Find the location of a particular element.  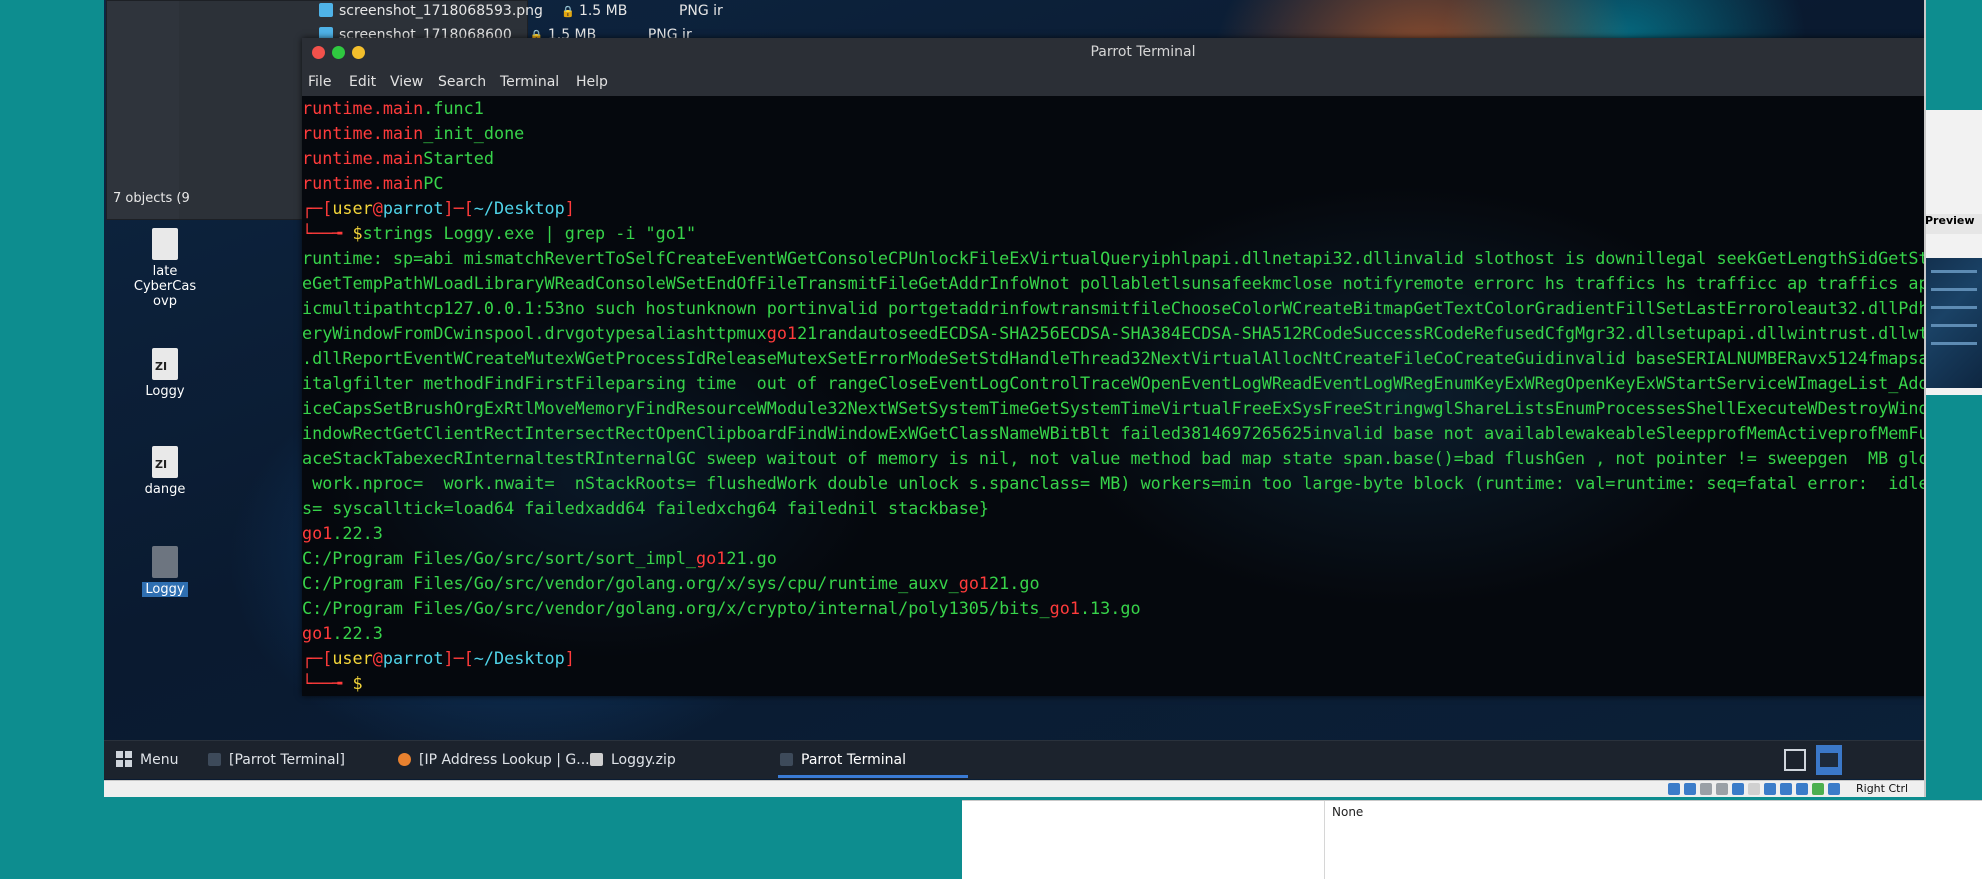

prompt-user: user is located at coordinates (352, 658).